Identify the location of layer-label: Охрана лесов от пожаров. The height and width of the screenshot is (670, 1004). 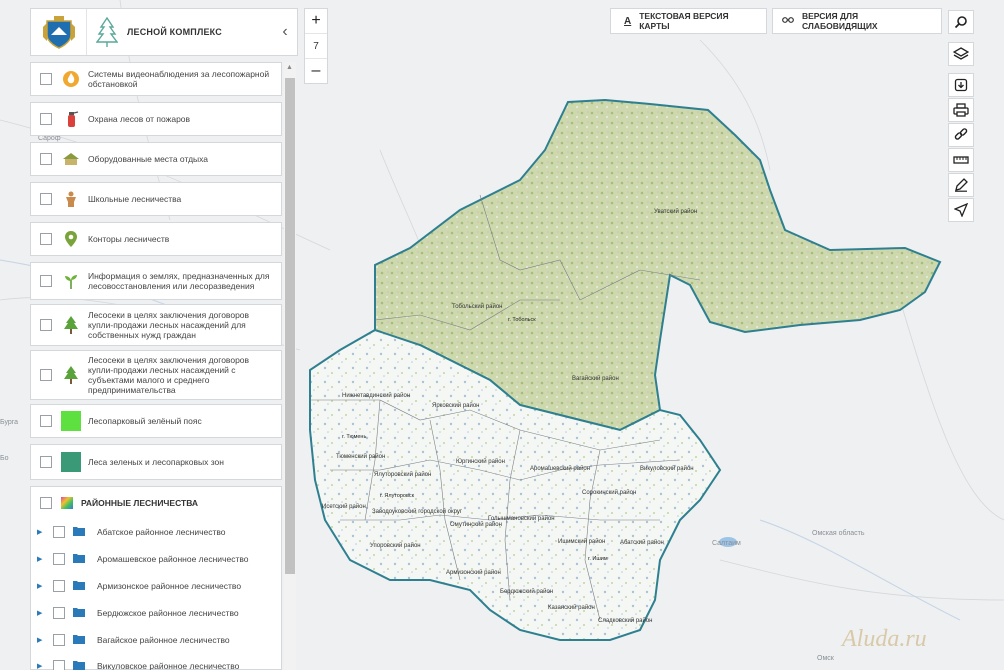
(139, 119).